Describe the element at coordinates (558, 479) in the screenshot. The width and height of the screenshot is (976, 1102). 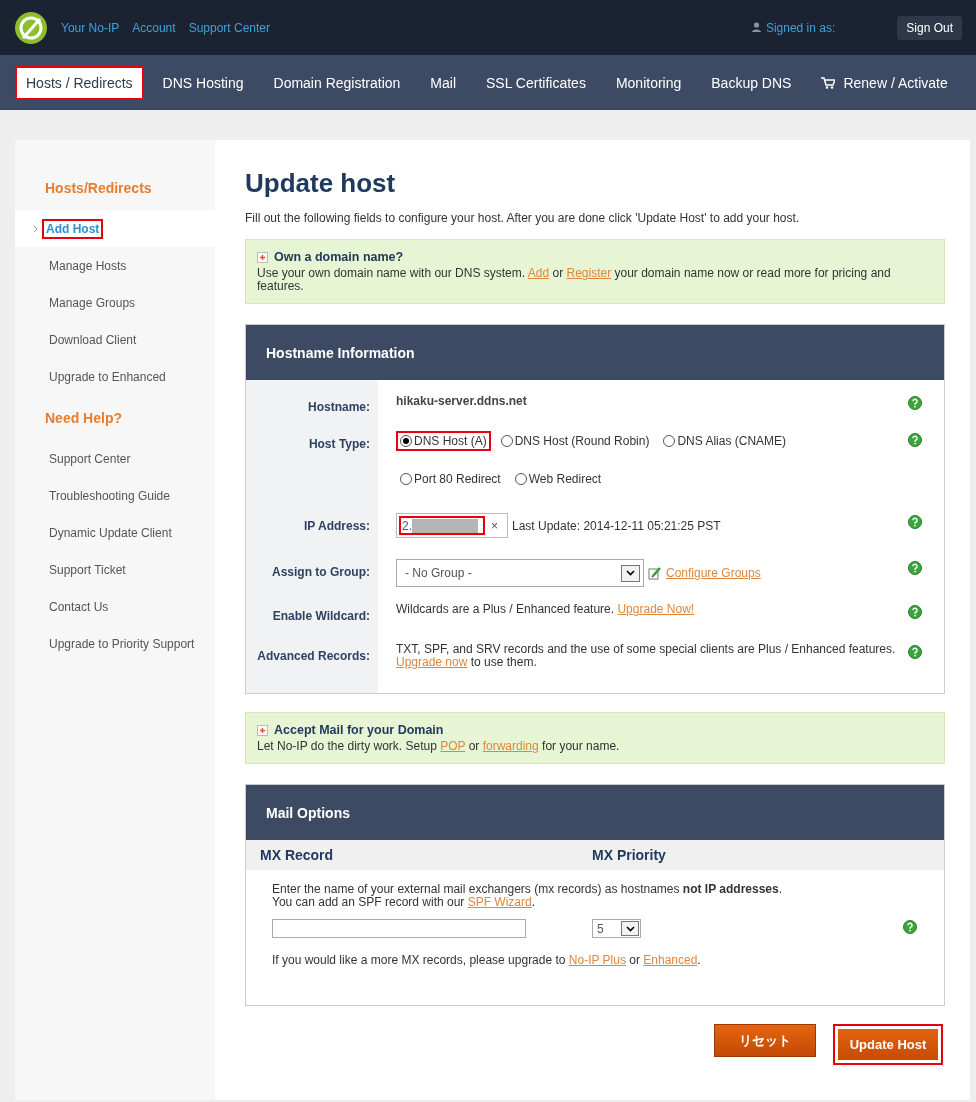
I see `radio-option: Web Redirect` at that location.